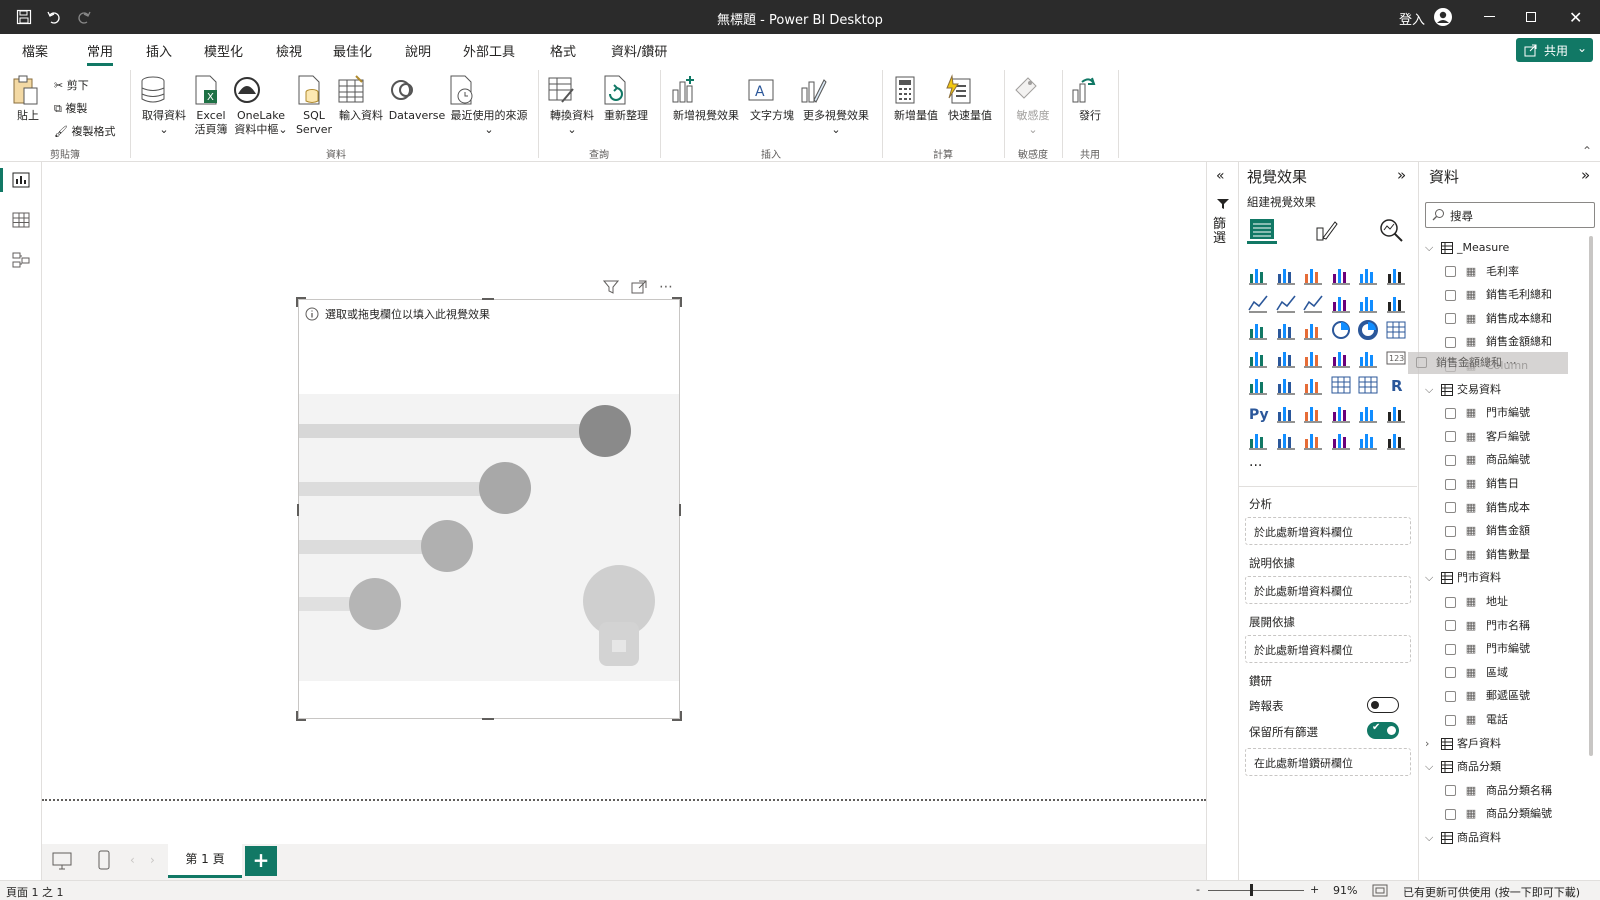 This screenshot has height=900, width=1600. I want to click on viz-smart-narrative-icon, so click(1368, 413).